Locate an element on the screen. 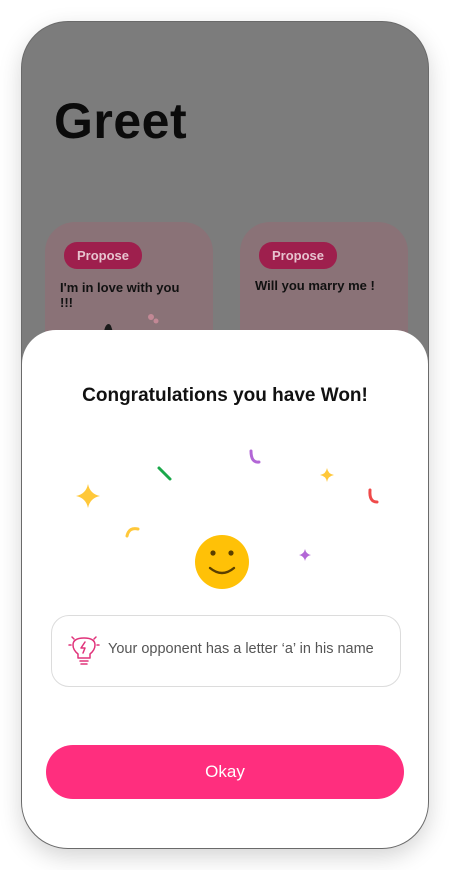 The image size is (450, 870). card-message: I'm in love with you !!! is located at coordinates (120, 295).